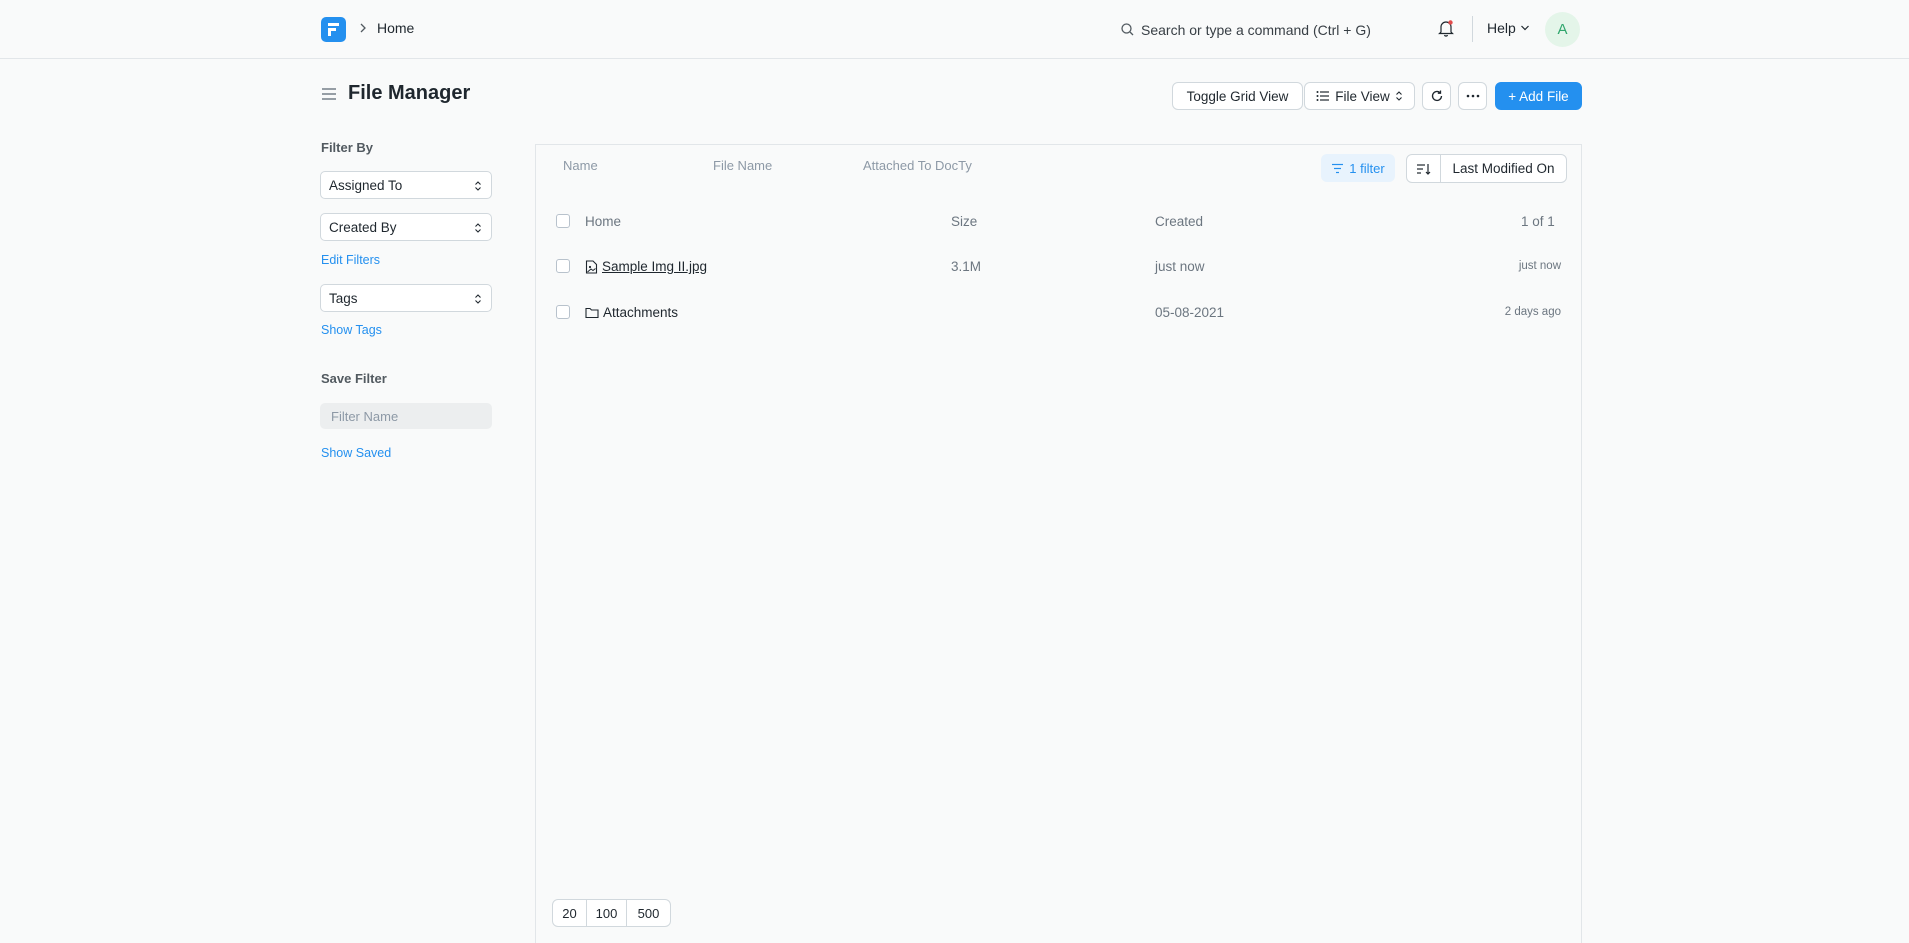 The height and width of the screenshot is (943, 1909). Describe the element at coordinates (356, 453) in the screenshot. I see `show-saved-link: Show Saved` at that location.